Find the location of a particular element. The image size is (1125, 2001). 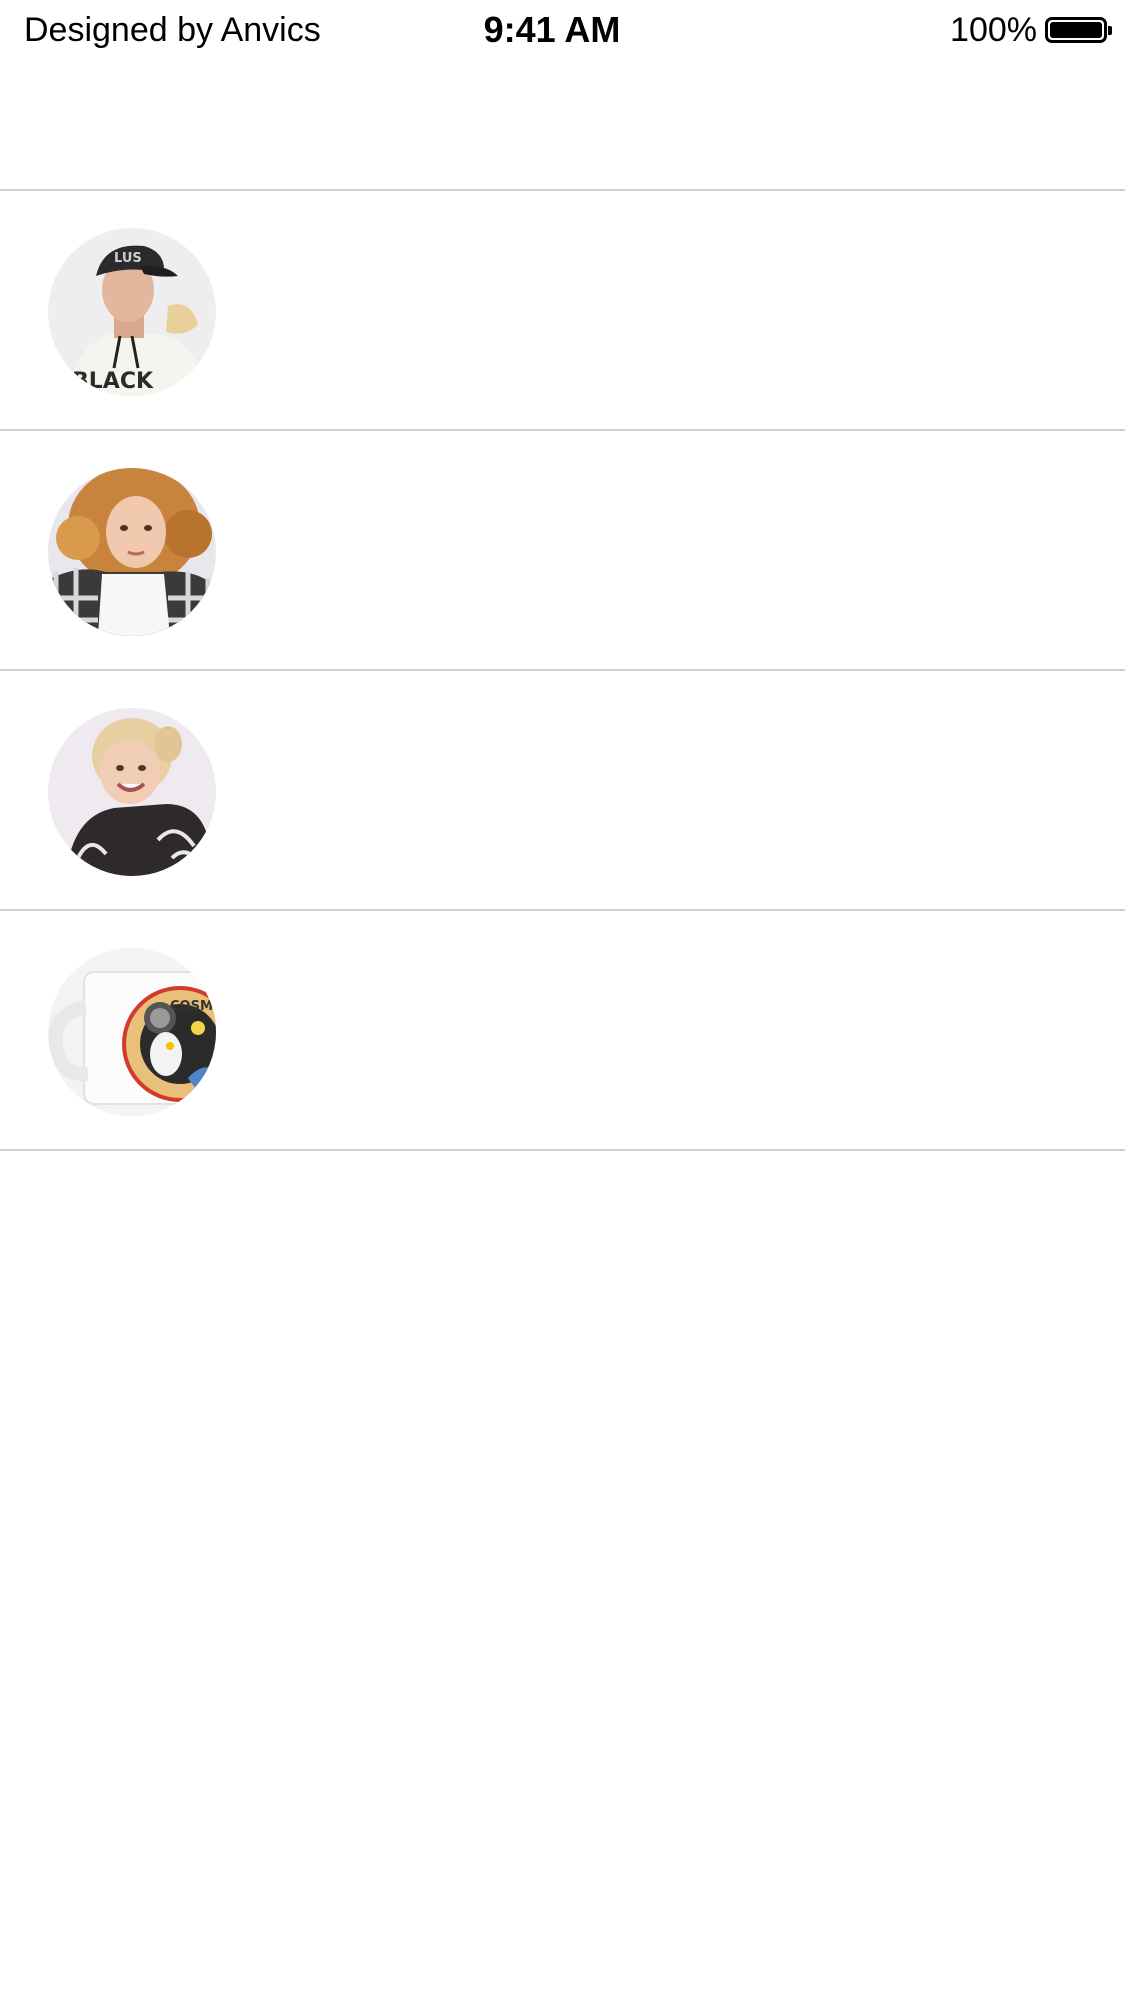

hoodie-print-text: BLACK is located at coordinates (113, 381).